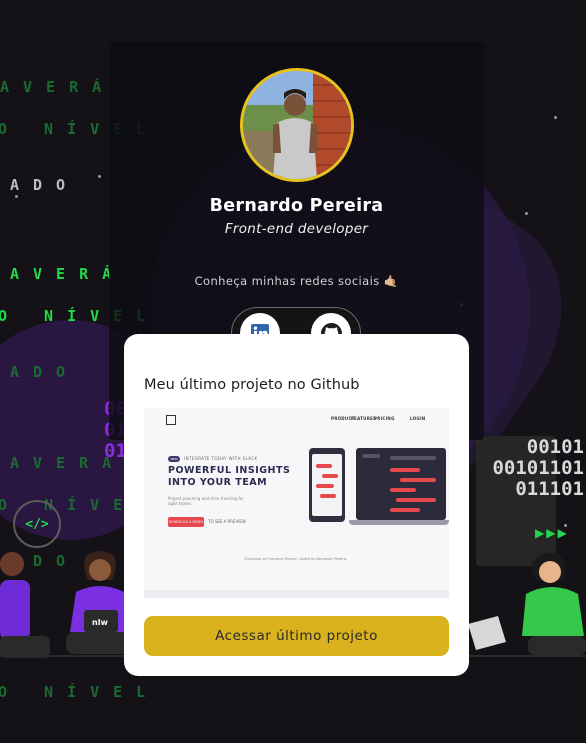  I want to click on binary-line: 00101101, so click(538, 468).